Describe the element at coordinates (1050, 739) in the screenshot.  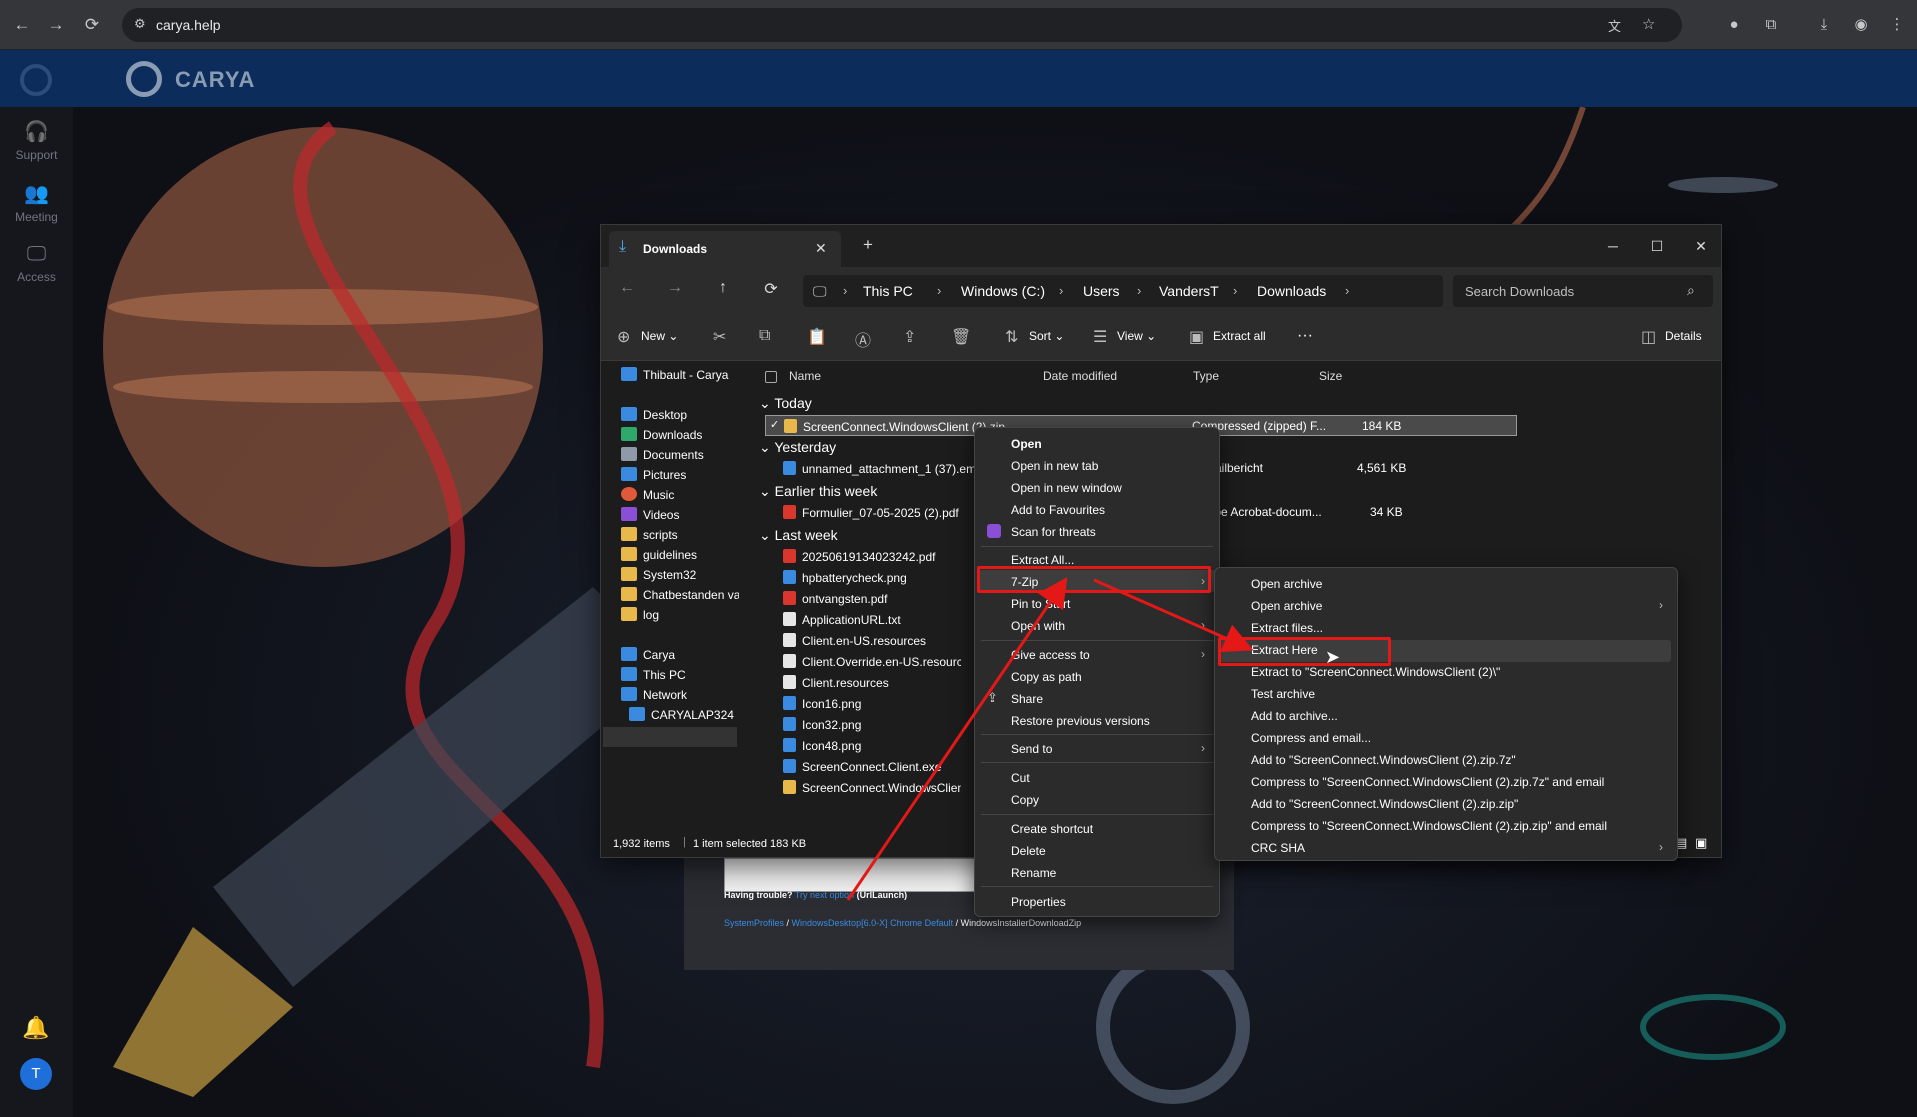
I see `annotation-arrows` at that location.